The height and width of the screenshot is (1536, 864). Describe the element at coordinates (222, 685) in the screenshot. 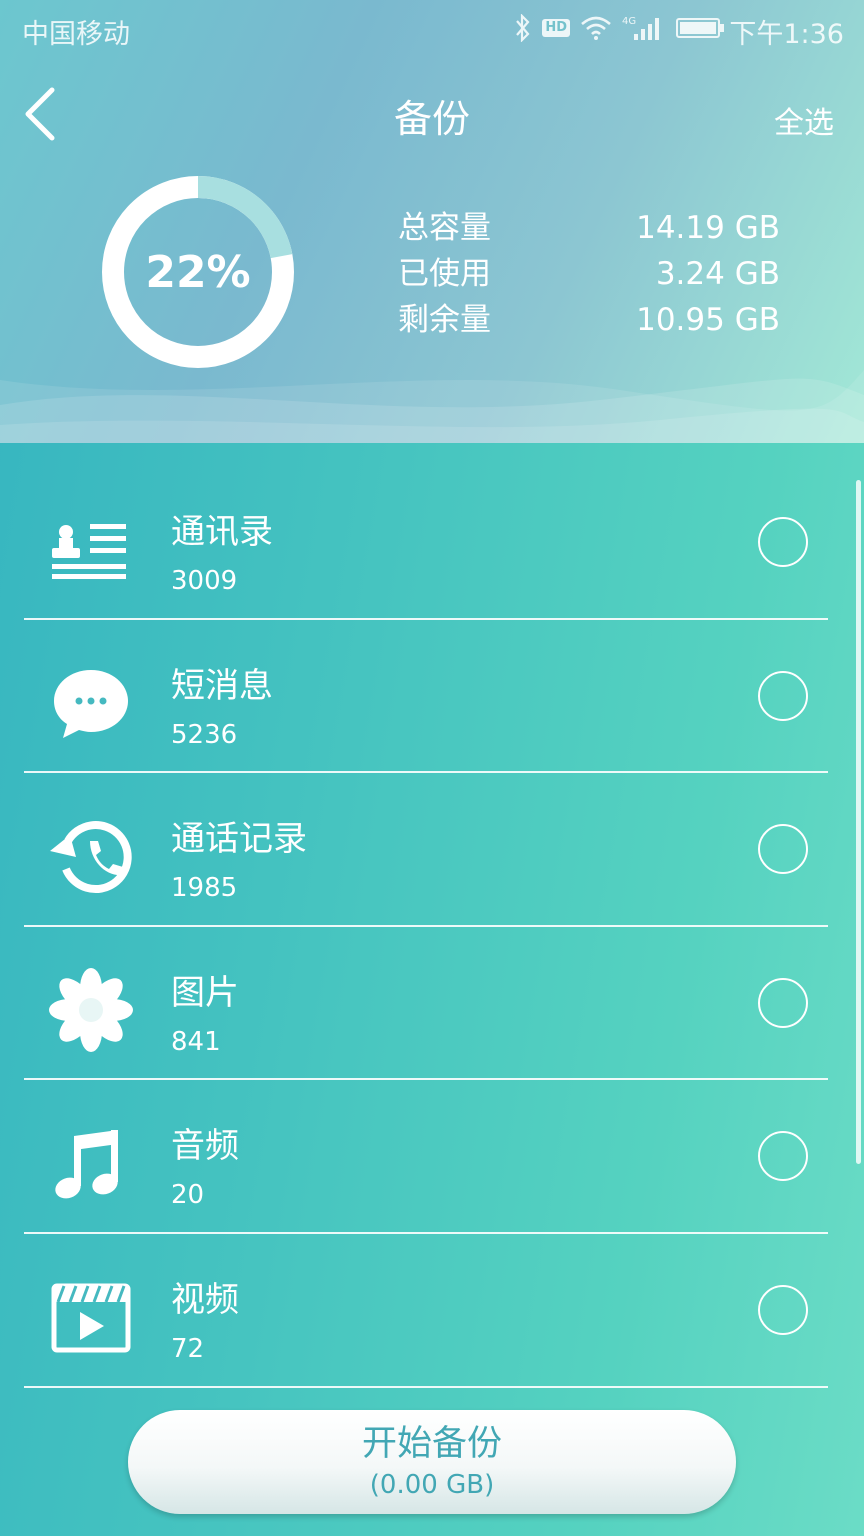

I see `item-title: 短消息` at that location.